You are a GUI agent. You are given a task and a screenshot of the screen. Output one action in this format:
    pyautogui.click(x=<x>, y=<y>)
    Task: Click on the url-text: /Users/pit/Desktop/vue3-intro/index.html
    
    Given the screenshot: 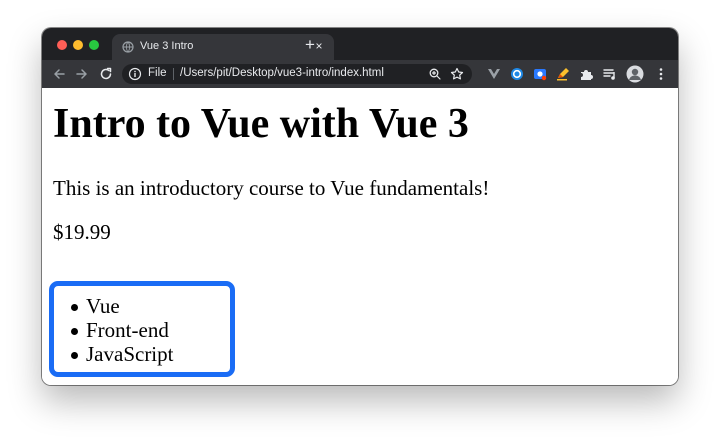 What is the action you would take?
    pyautogui.click(x=282, y=73)
    